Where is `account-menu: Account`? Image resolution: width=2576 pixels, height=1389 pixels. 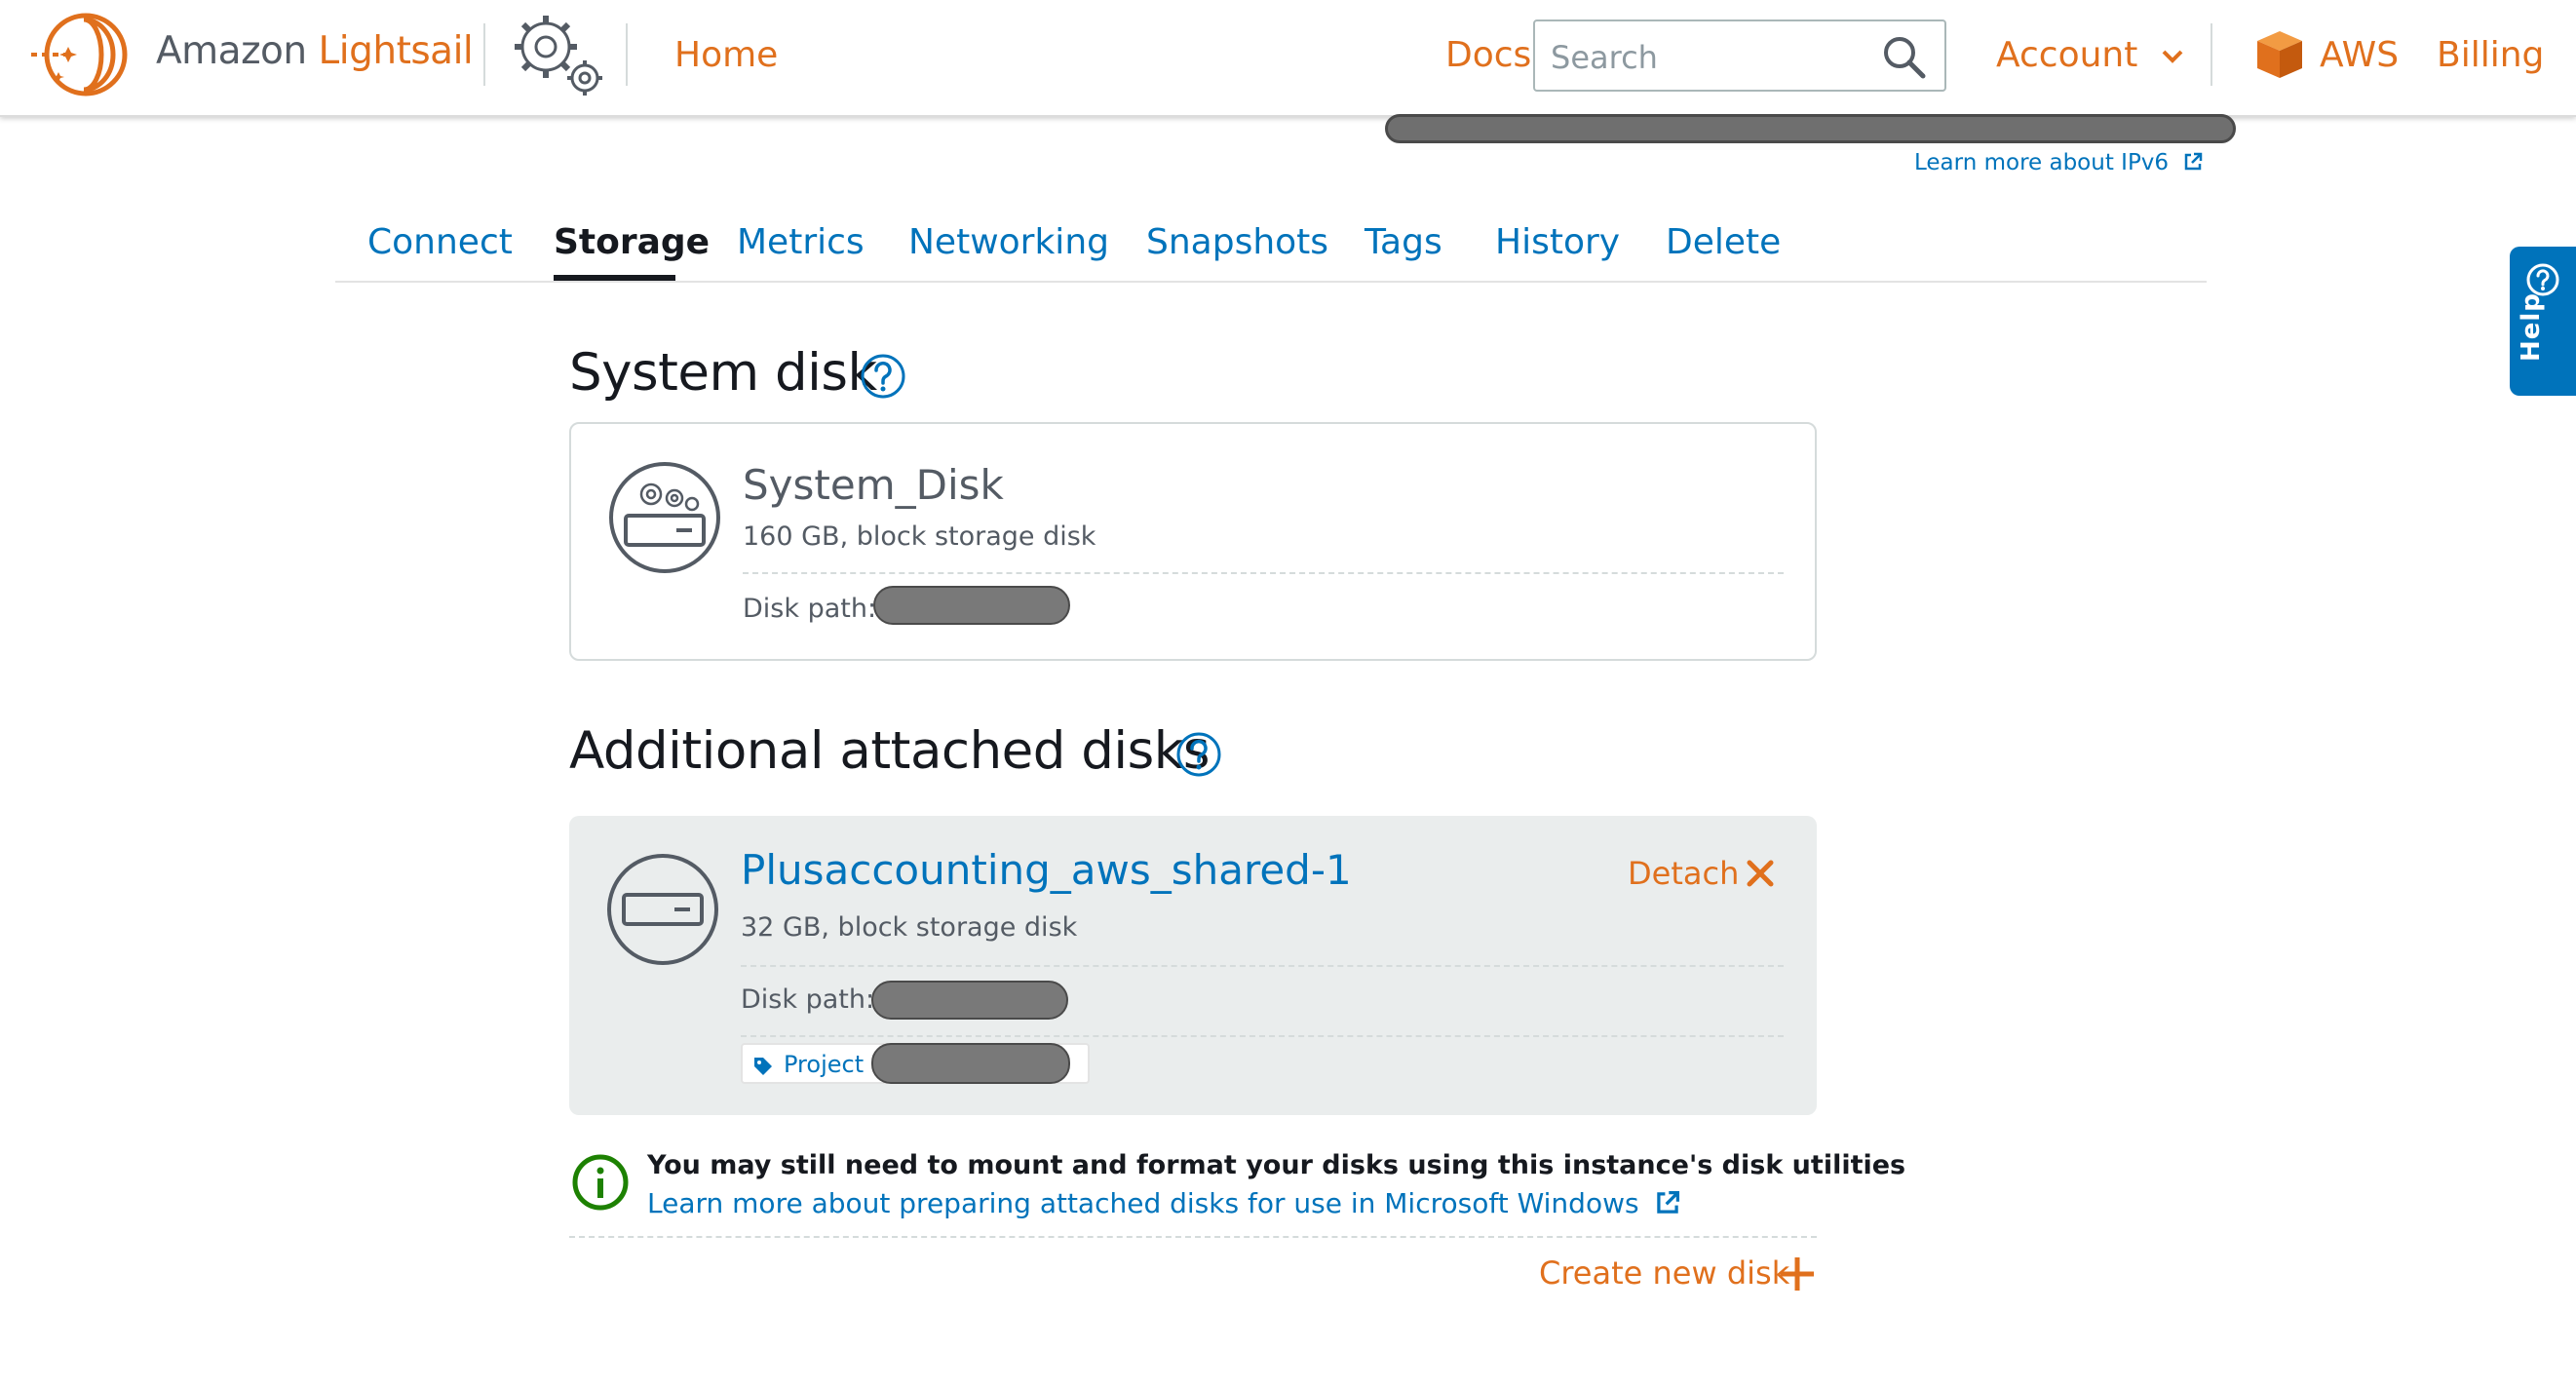 account-menu: Account is located at coordinates (2090, 55).